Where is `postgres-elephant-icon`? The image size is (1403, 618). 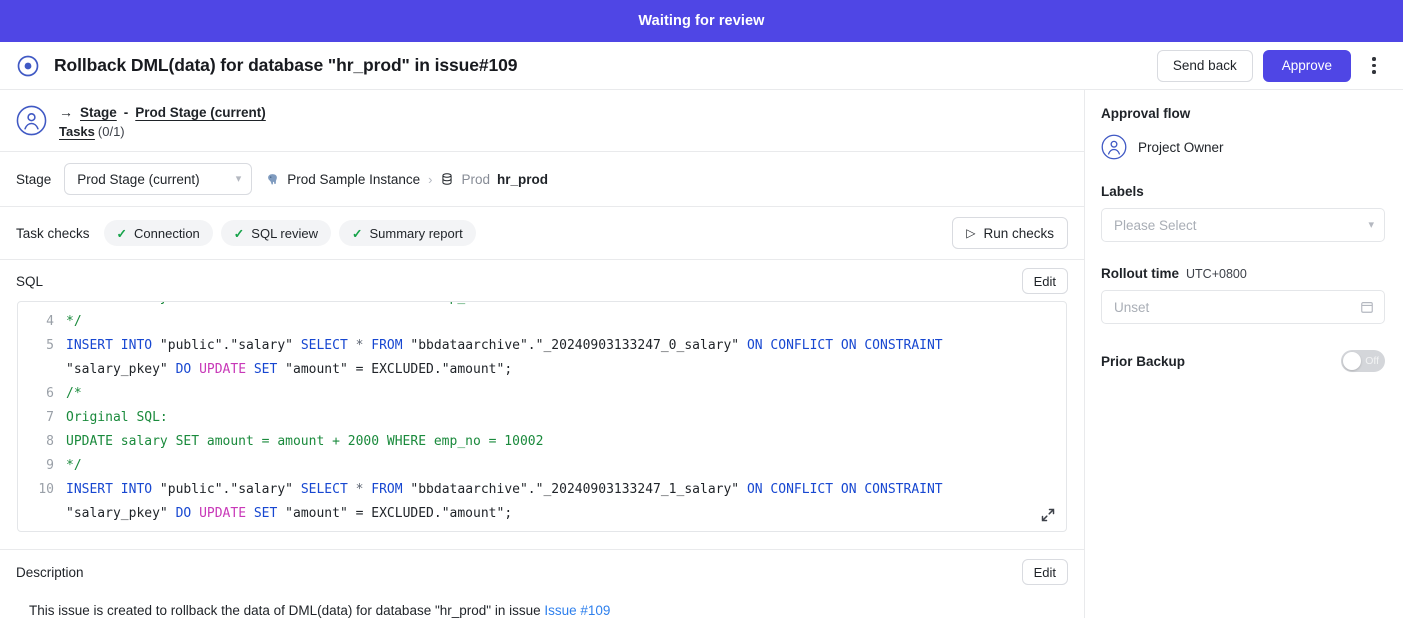
postgres-elephant-icon is located at coordinates (273, 178).